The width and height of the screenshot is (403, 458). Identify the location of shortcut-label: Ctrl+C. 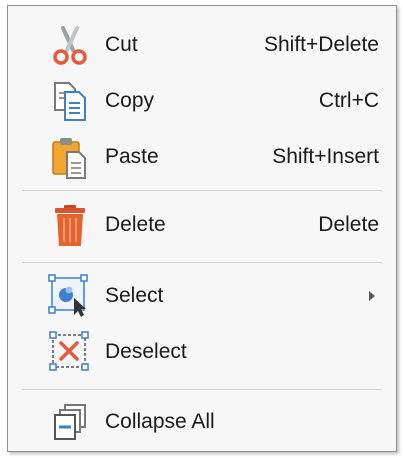
(348, 100).